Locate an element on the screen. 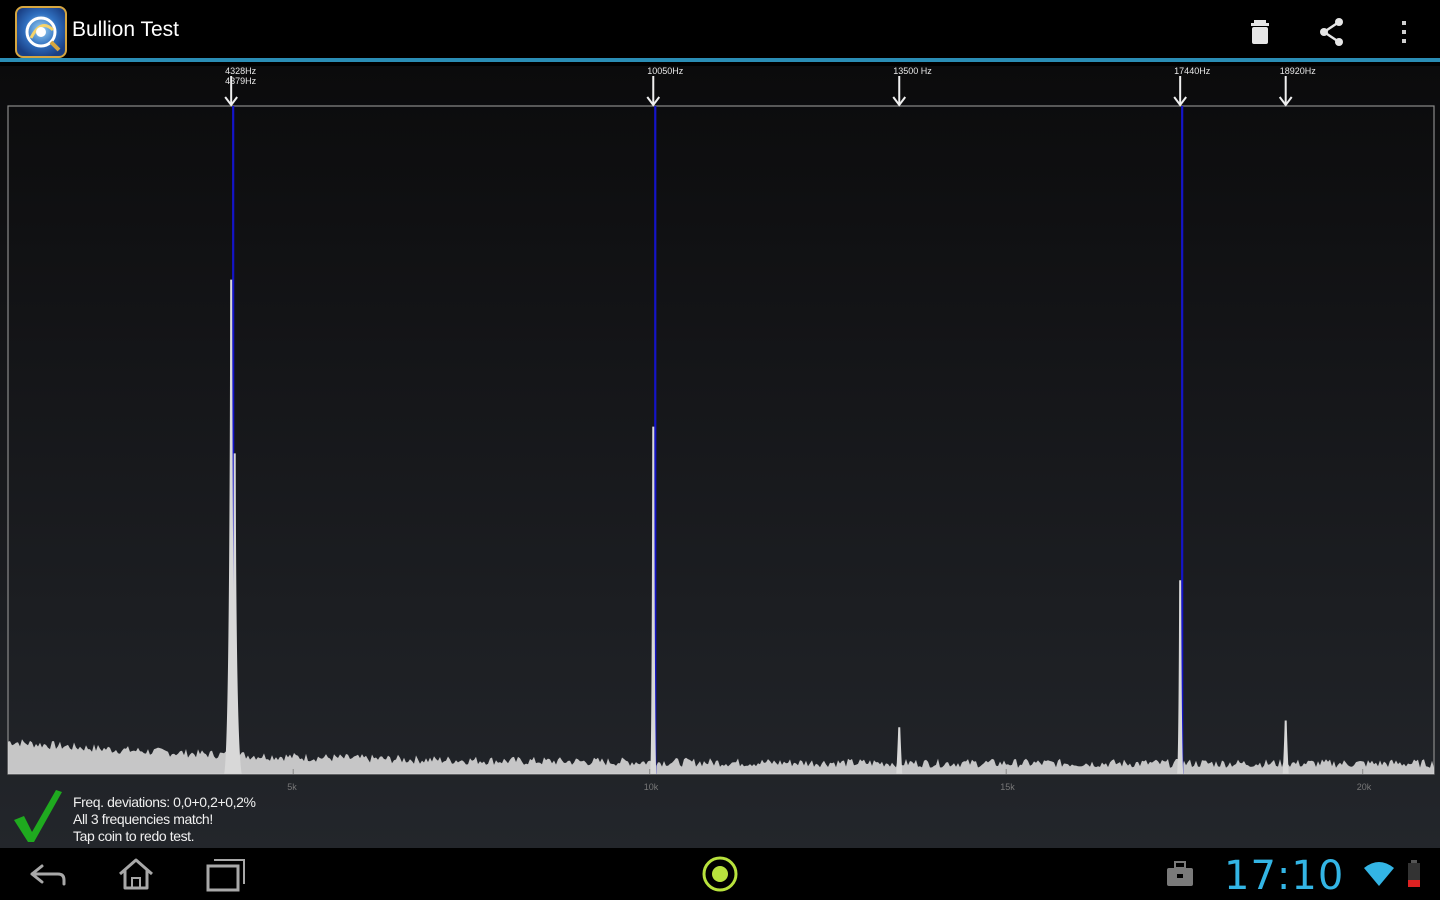 This screenshot has height=900, width=1440. briefcase-icon is located at coordinates (1180, 873).